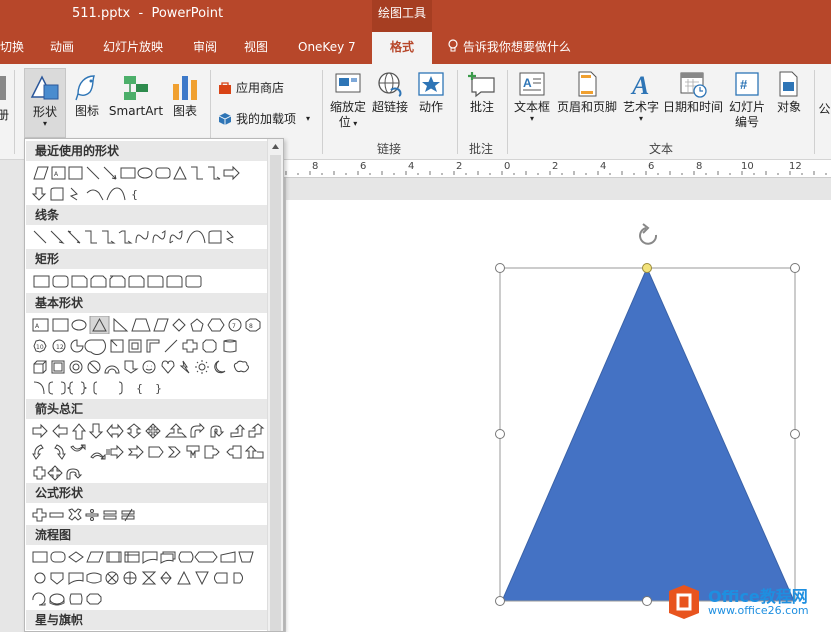 The height and width of the screenshot is (632, 831). Describe the element at coordinates (516, 47) in the screenshot. I see `tell-me-text: 告诉我你想要做什么` at that location.